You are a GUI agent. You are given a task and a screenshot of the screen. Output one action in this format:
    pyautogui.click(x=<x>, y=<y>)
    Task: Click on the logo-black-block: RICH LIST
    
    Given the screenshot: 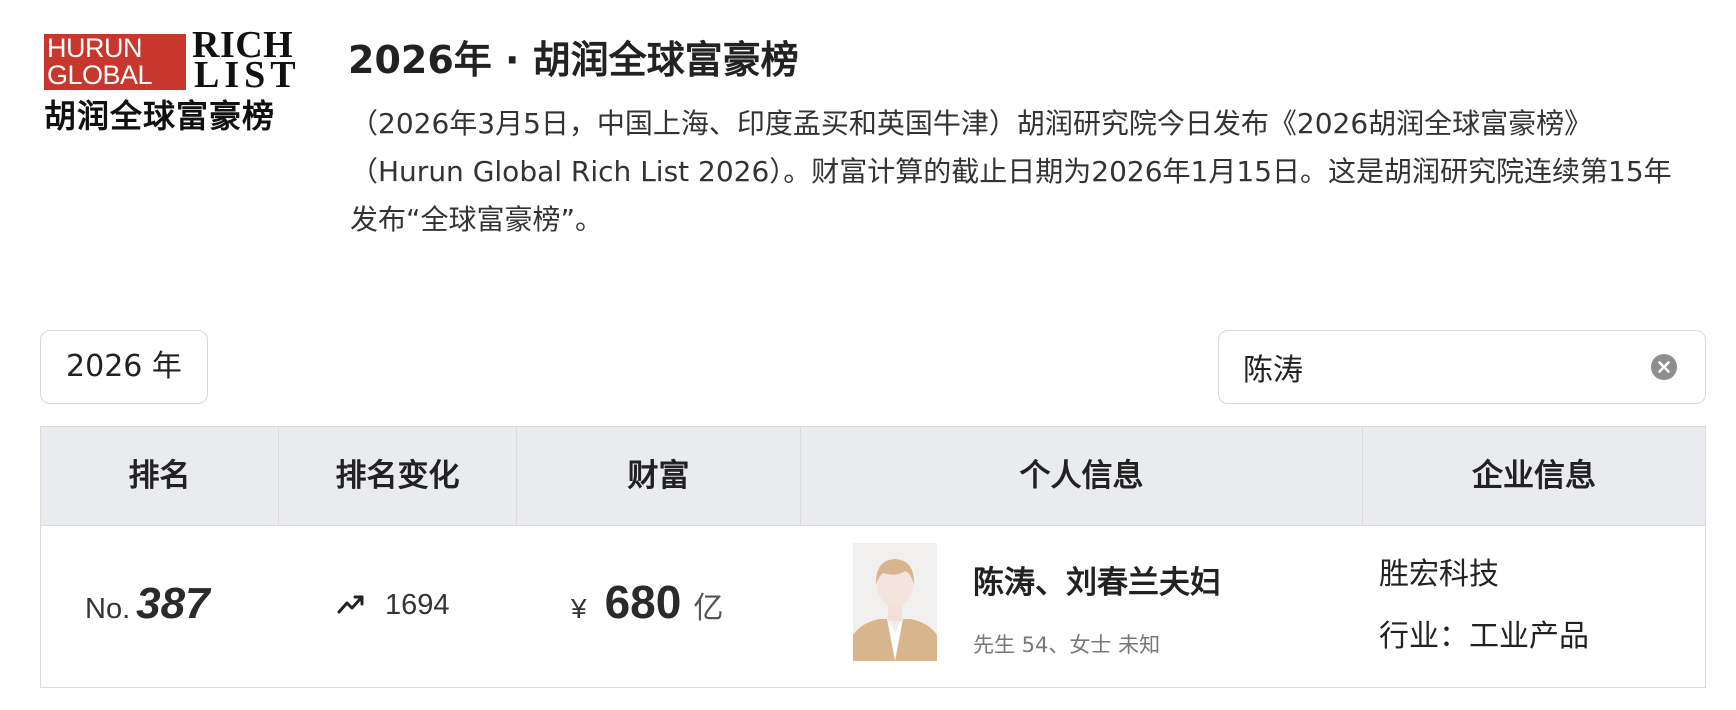 What is the action you would take?
    pyautogui.click(x=254, y=61)
    